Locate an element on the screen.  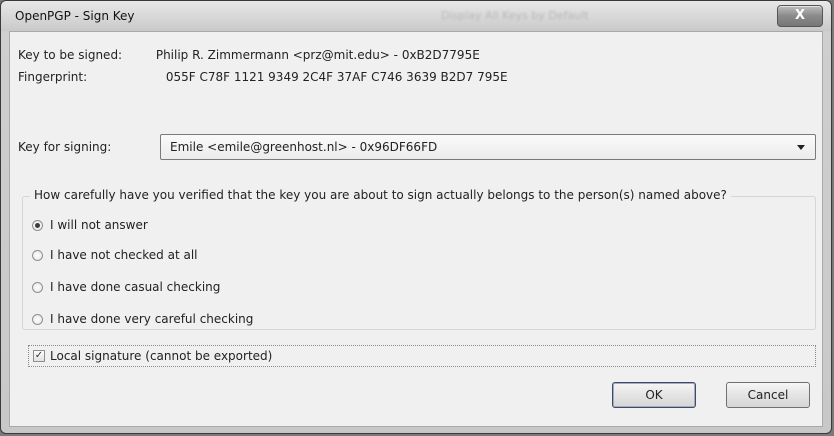
chevron-down-icon is located at coordinates (801, 147).